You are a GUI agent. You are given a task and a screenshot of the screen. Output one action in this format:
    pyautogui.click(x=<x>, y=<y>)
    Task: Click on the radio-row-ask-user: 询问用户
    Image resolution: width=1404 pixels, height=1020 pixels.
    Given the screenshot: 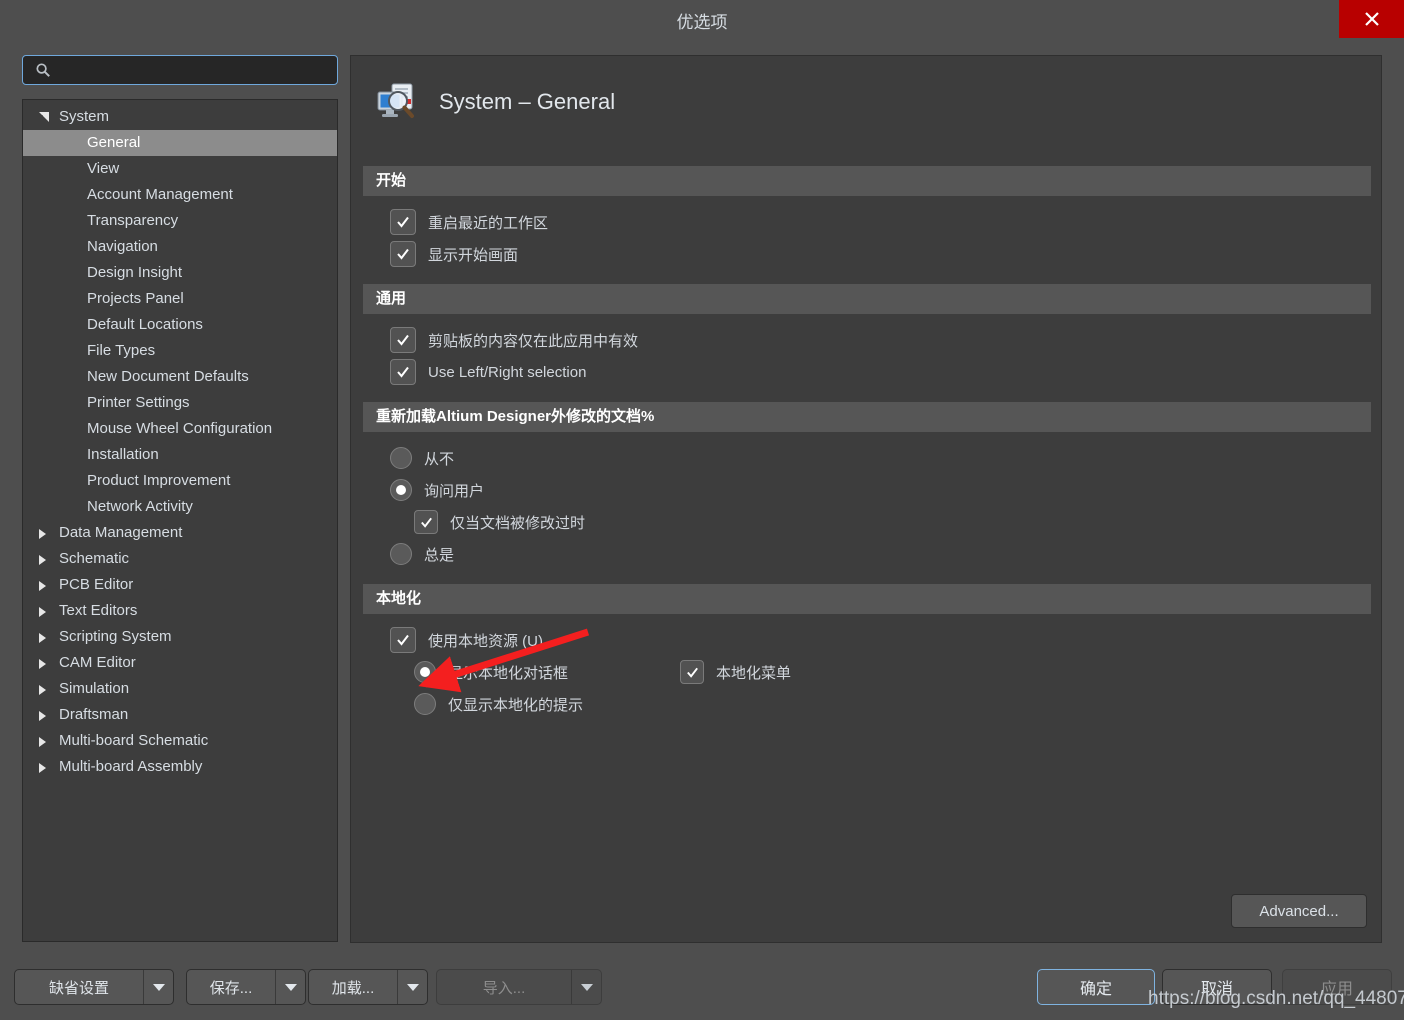 What is the action you would take?
    pyautogui.click(x=880, y=490)
    